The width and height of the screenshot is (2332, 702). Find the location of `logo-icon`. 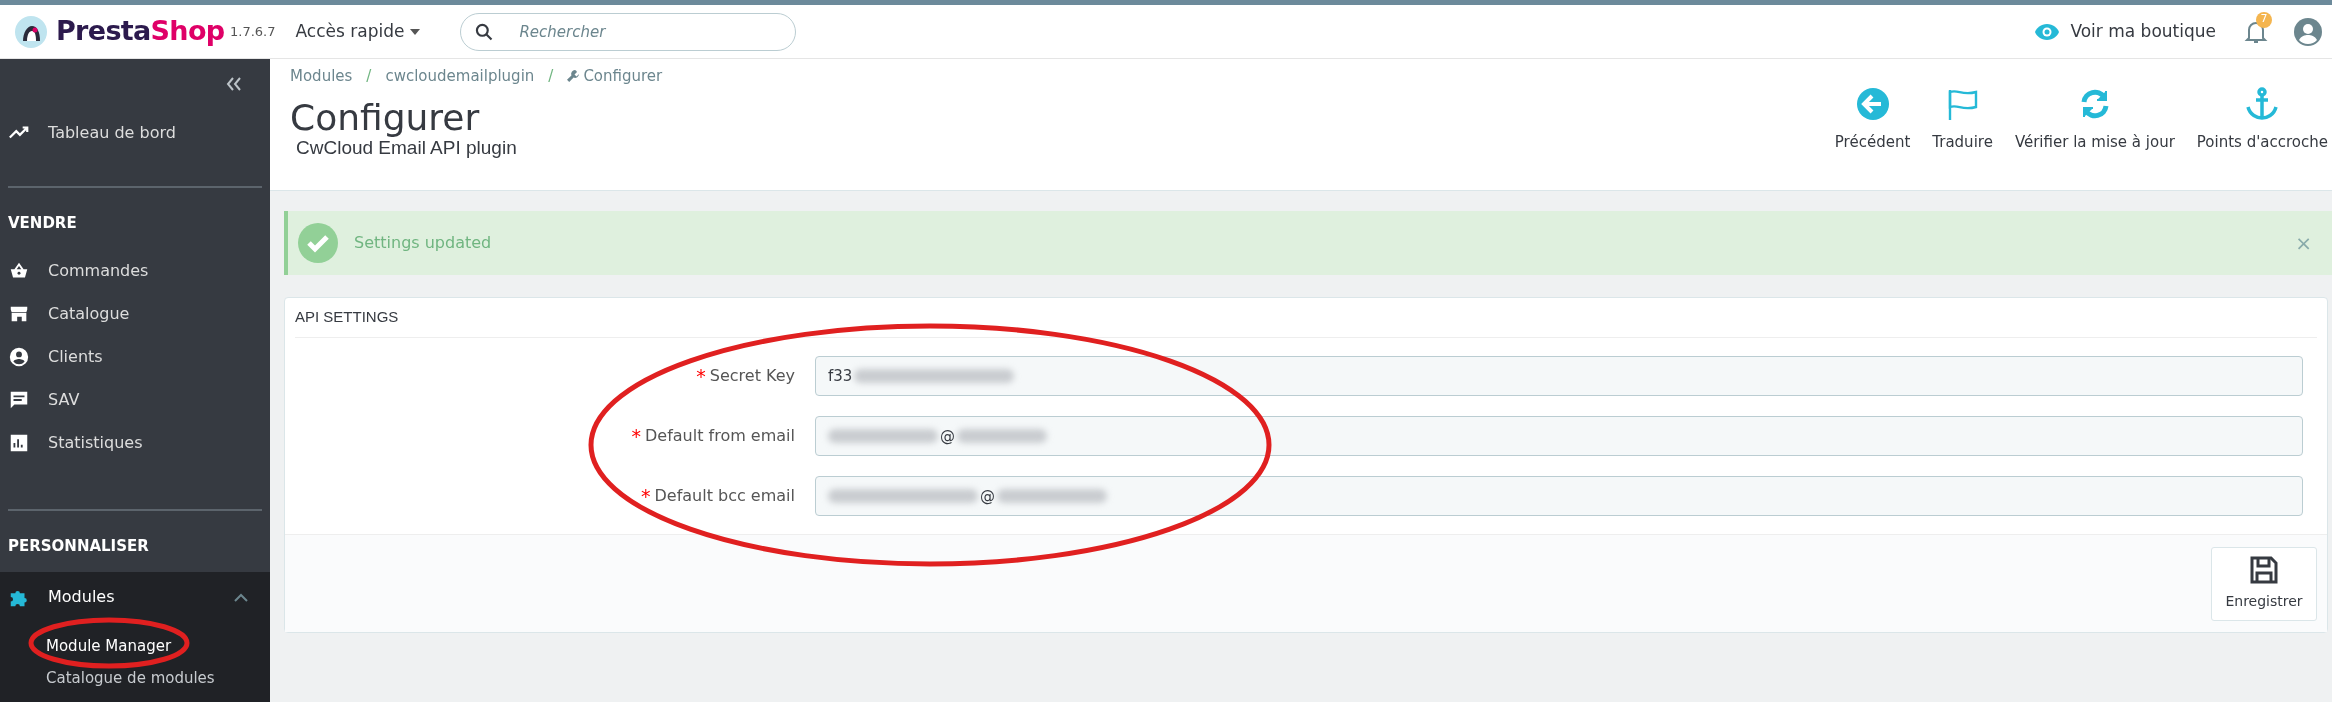

logo-icon is located at coordinates (31, 31).